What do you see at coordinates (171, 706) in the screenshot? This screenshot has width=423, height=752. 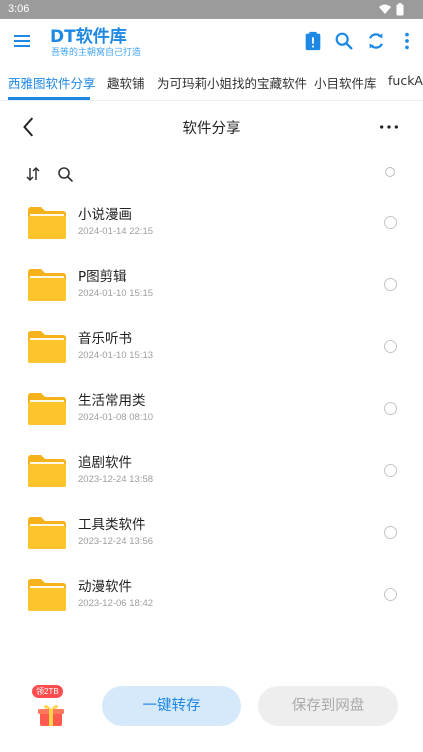 I see `one-click-save-button: 一键转存` at bounding box center [171, 706].